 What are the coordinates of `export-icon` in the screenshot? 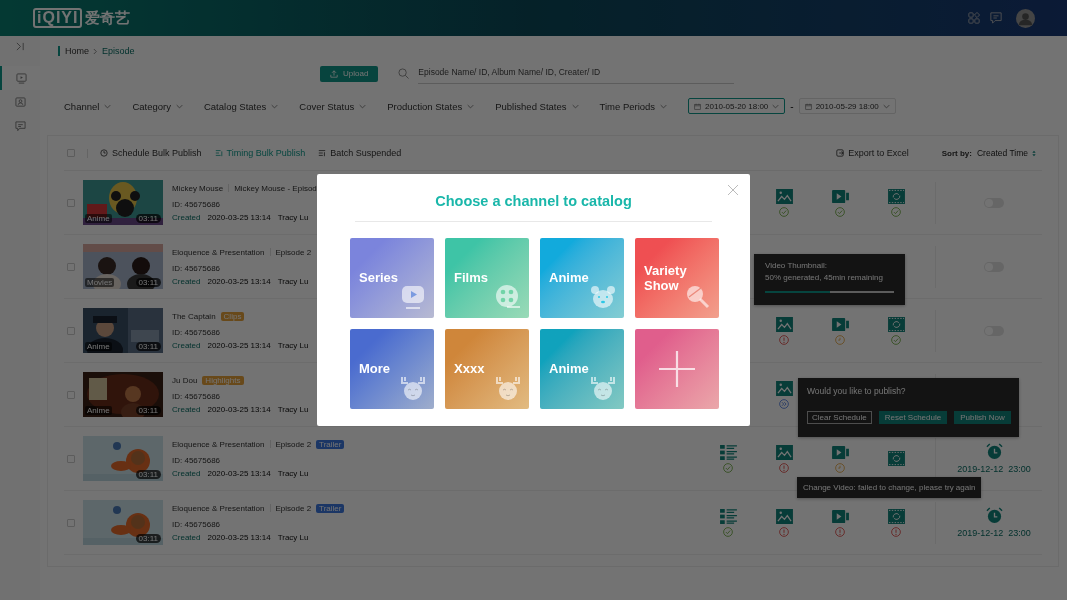 It's located at (840, 153).